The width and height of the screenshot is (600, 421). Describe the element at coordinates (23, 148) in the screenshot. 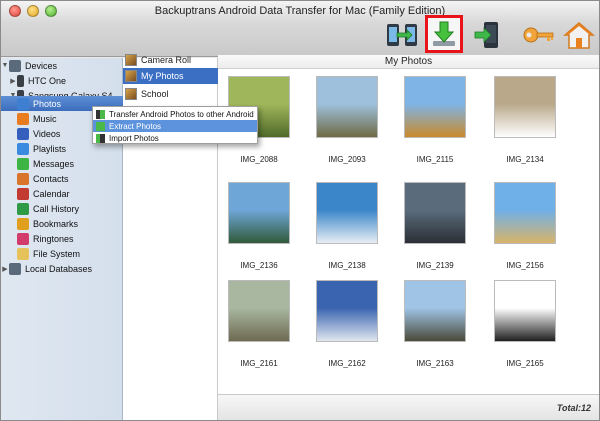

I see `playlists-icon` at that location.